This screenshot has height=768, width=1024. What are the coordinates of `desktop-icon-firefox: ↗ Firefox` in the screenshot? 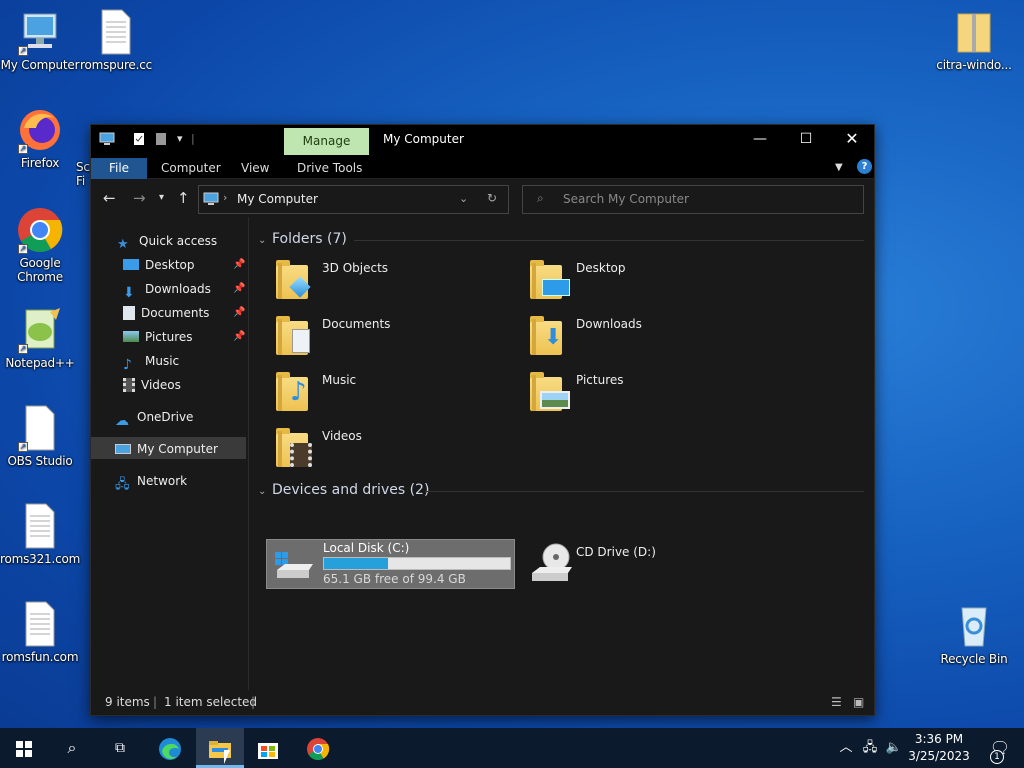 It's located at (40, 138).